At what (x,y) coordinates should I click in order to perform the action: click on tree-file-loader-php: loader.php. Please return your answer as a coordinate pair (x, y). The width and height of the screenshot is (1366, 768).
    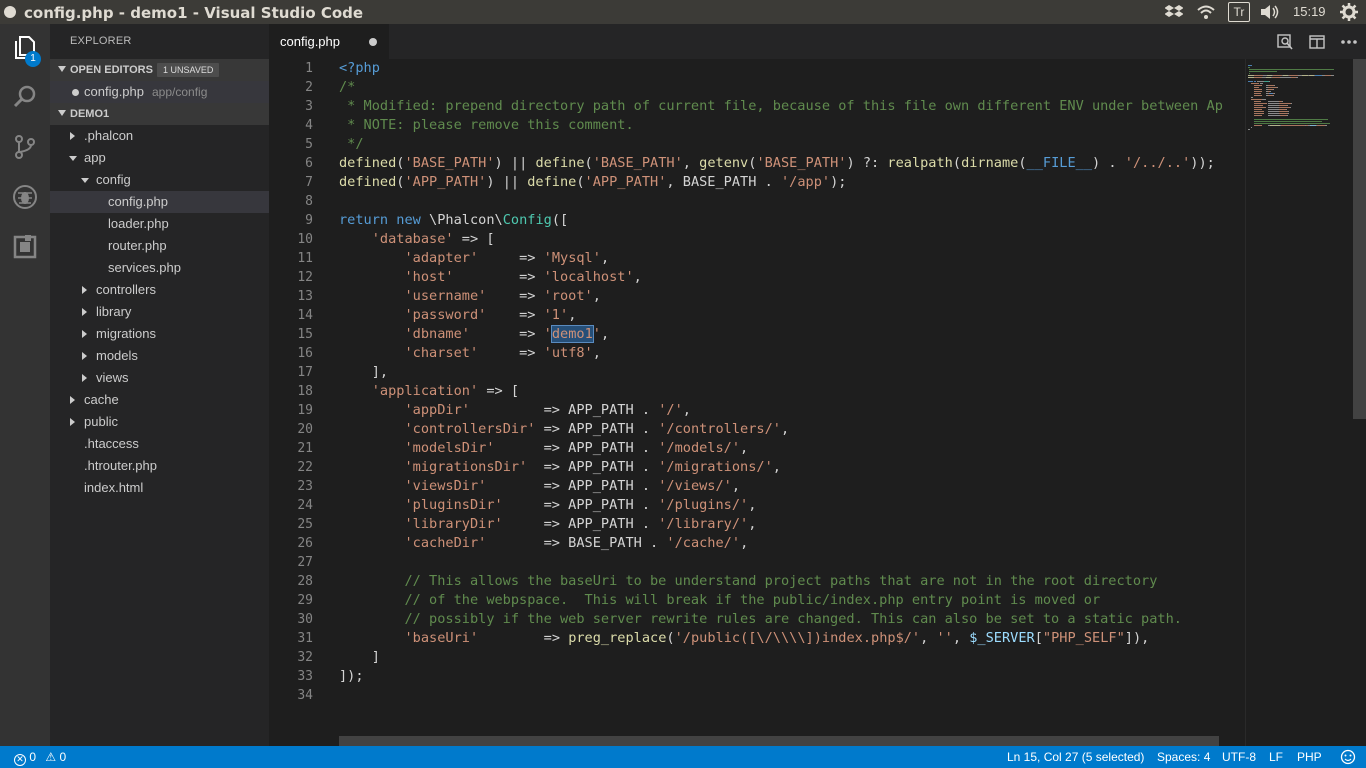
    Looking at the image, I should click on (159, 224).